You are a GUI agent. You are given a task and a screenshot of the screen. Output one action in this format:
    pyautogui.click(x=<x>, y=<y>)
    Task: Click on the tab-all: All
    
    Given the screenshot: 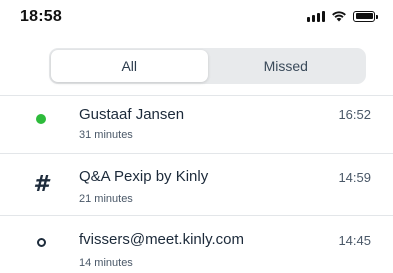 What is the action you would take?
    pyautogui.click(x=129, y=66)
    